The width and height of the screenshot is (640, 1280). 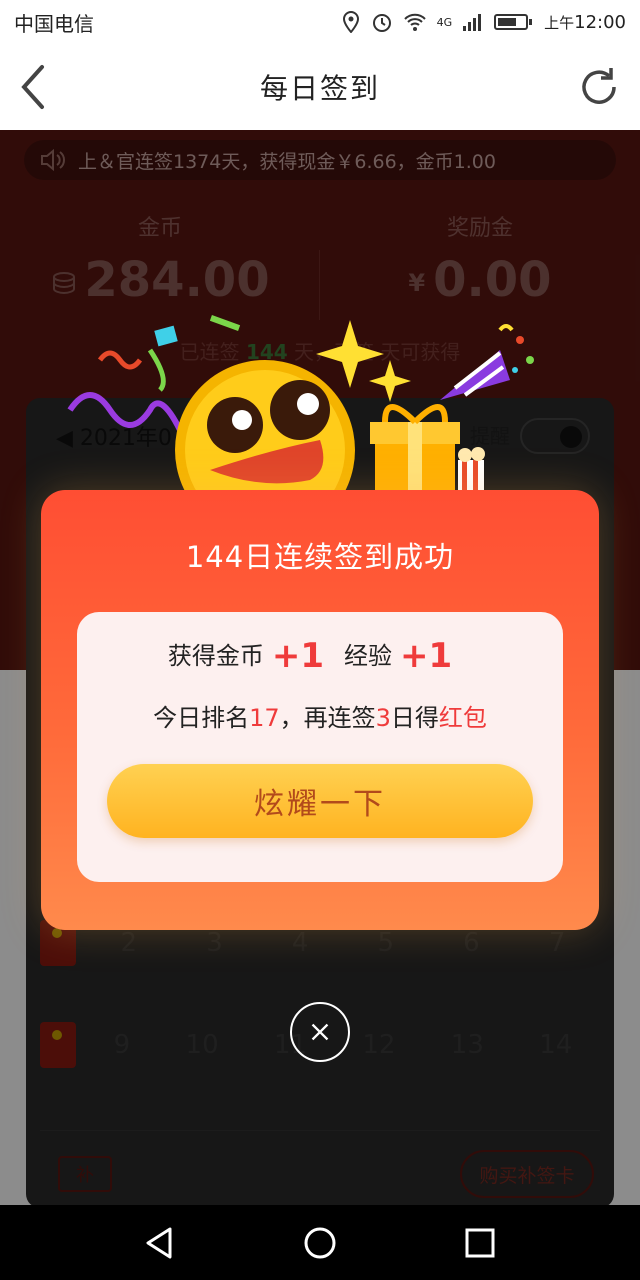 What do you see at coordinates (414, 22) in the screenshot?
I see `wifi-icon` at bounding box center [414, 22].